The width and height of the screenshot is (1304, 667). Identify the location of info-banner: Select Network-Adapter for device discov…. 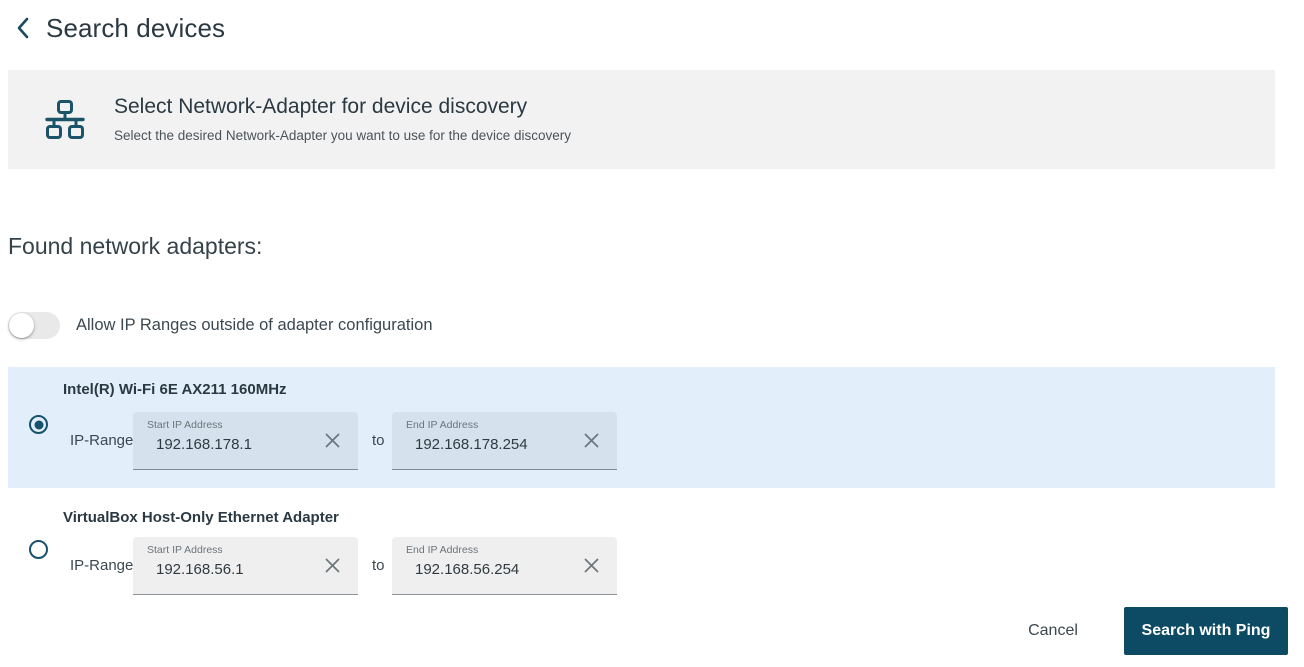
(641, 119).